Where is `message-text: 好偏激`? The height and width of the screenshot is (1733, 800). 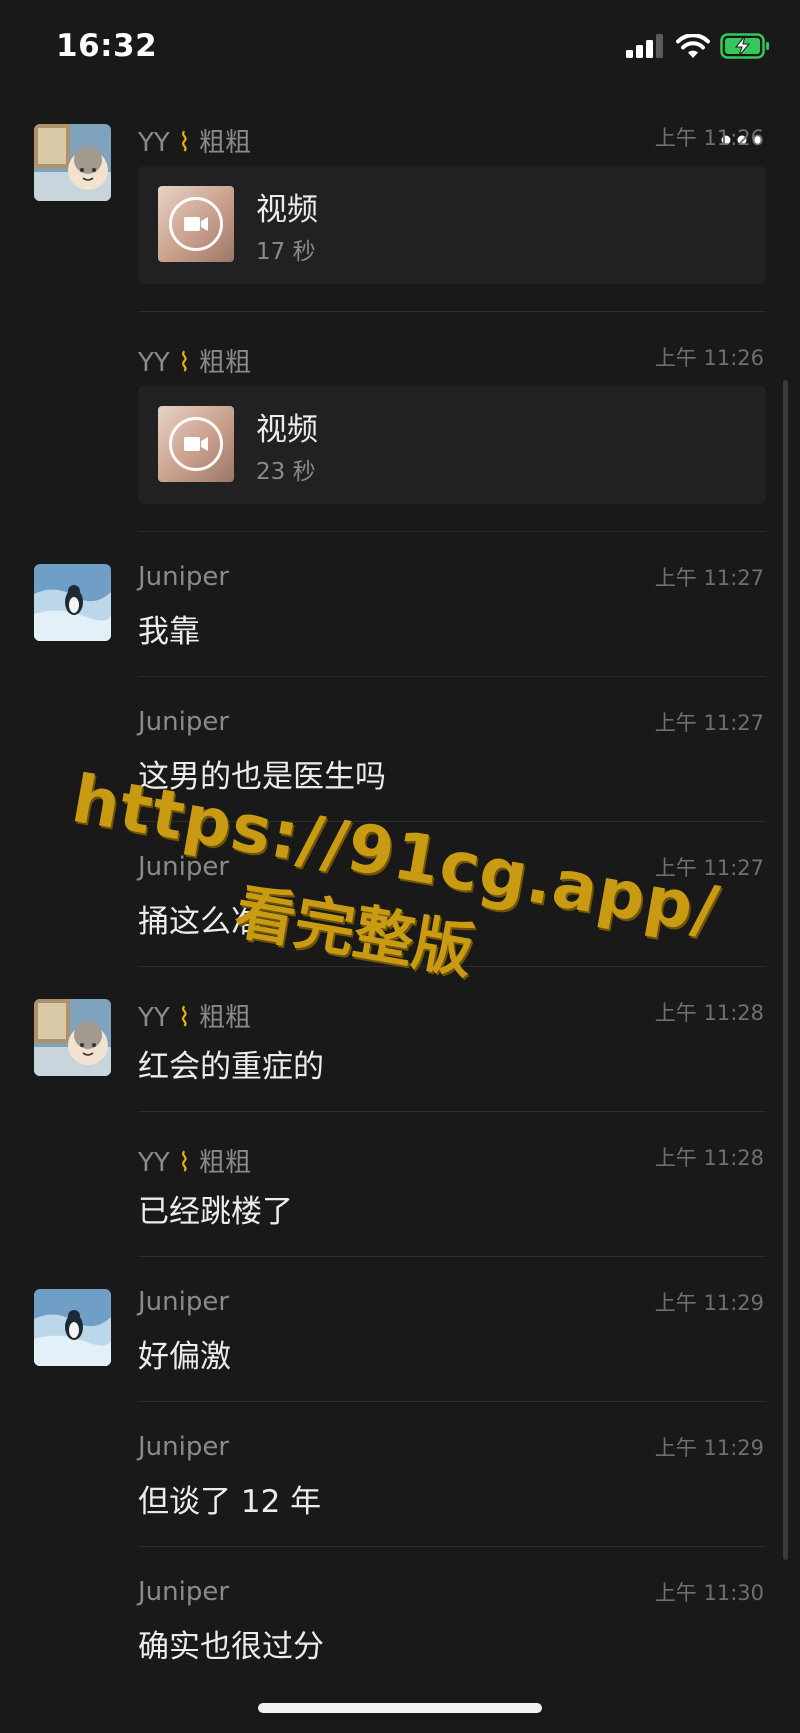 message-text: 好偏激 is located at coordinates (184, 1357).